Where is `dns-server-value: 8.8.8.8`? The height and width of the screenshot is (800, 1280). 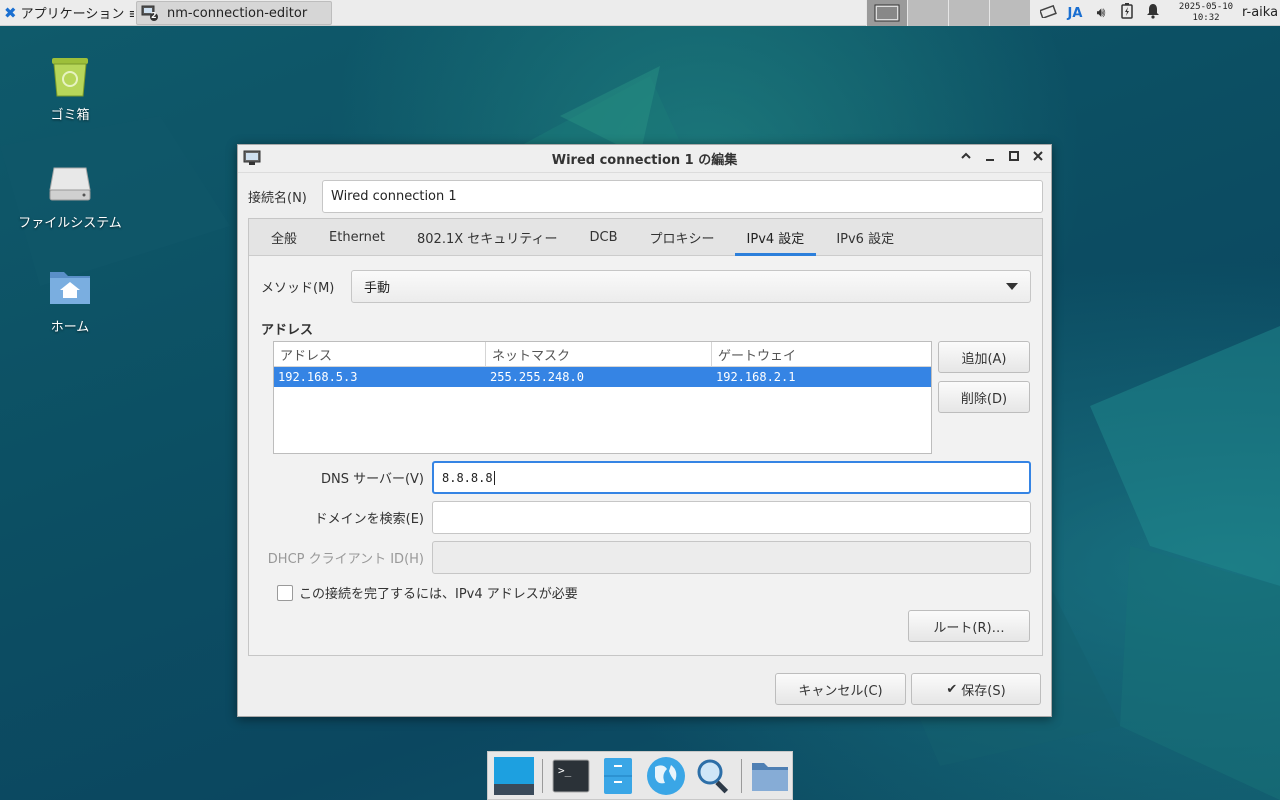
dns-server-value: 8.8.8.8 is located at coordinates (467, 477).